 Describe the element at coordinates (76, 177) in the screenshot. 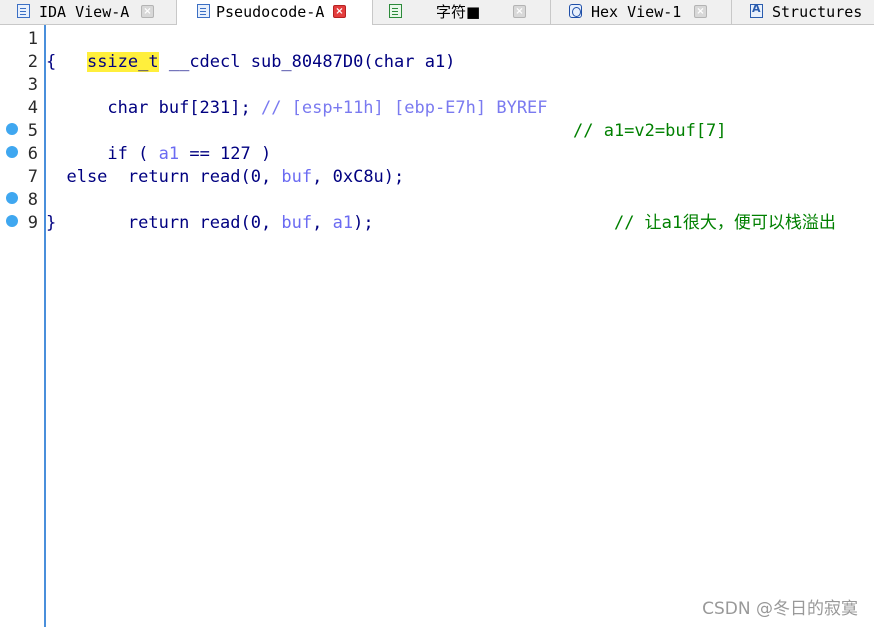

I see `code-line-7: else` at that location.